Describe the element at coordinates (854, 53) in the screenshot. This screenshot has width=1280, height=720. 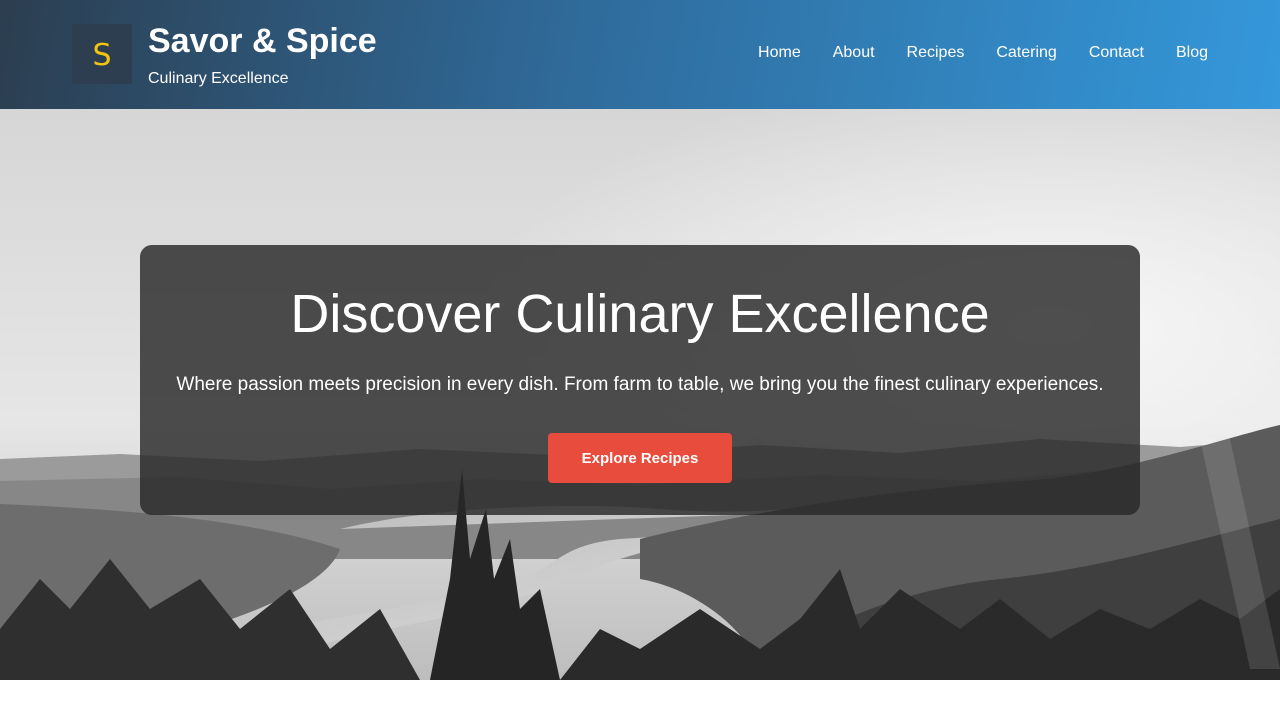
I see `nav-item-about: About` at that location.